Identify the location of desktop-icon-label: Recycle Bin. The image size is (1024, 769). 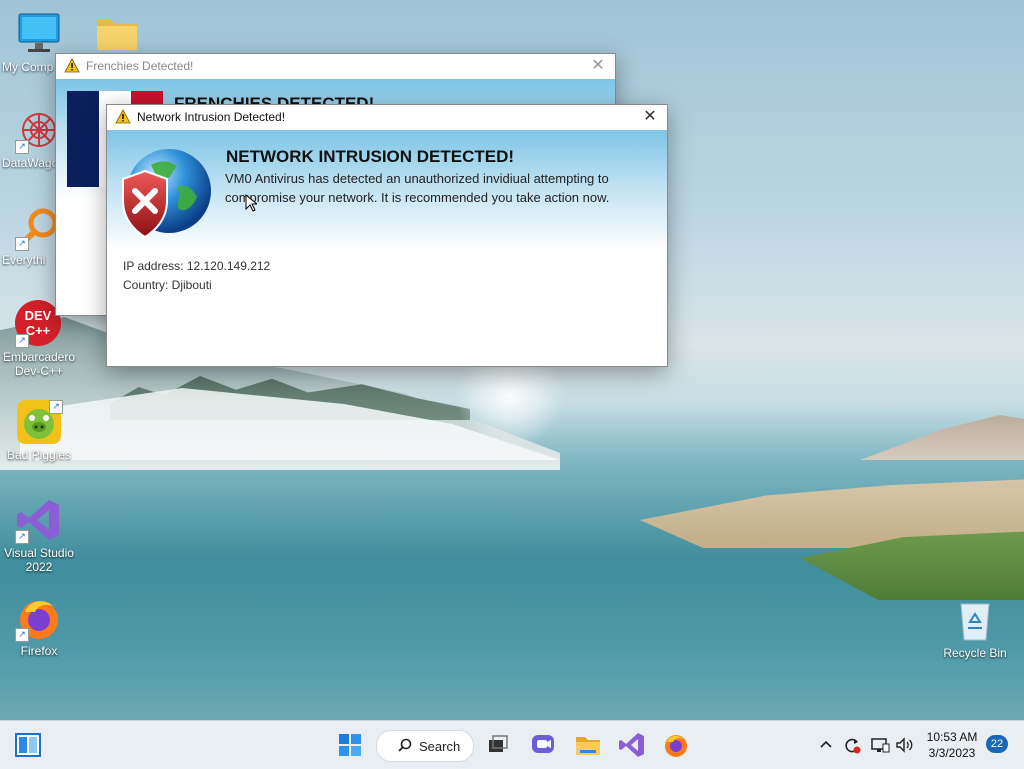
(975, 653).